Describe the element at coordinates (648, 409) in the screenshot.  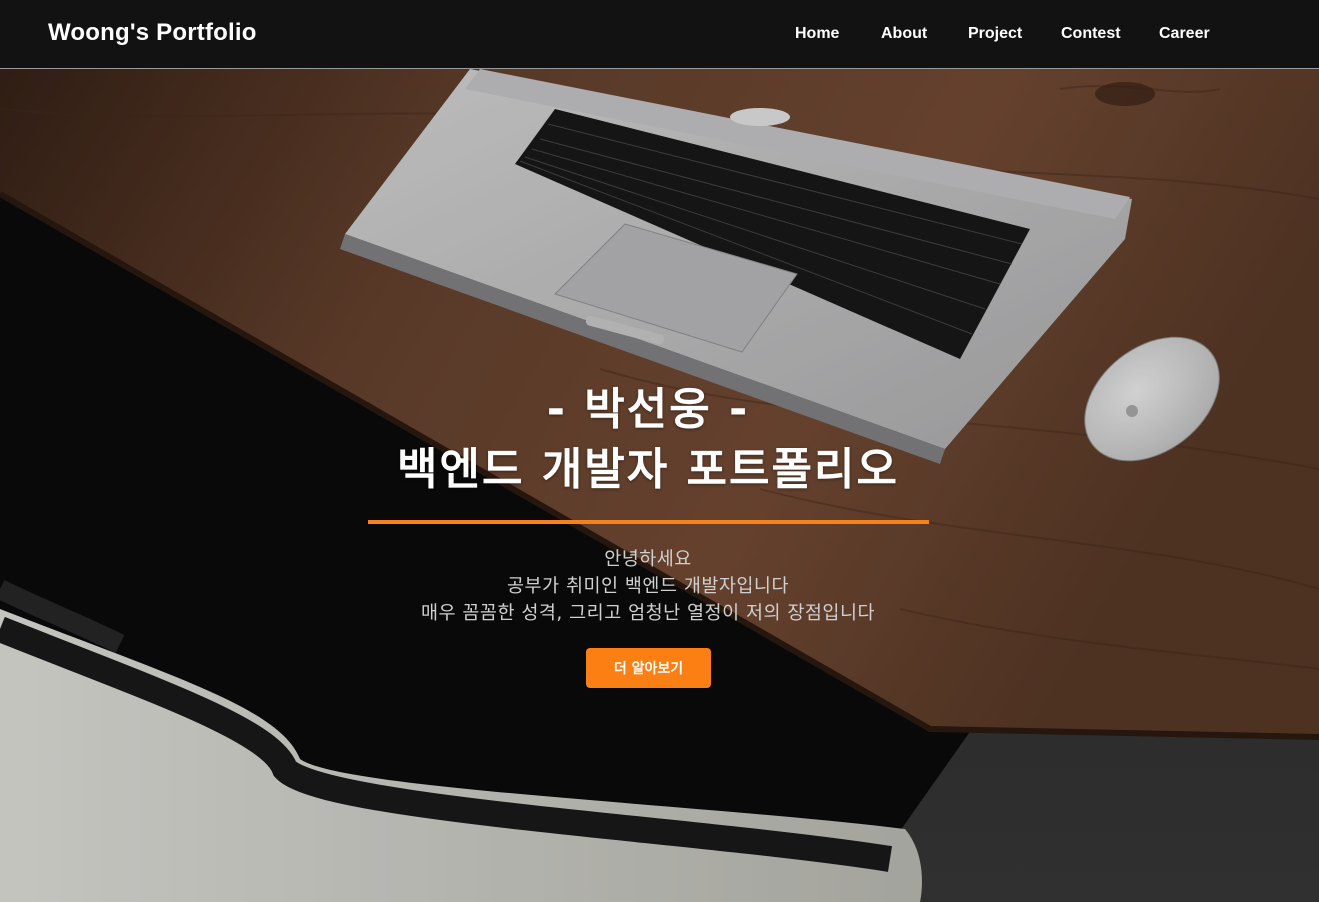
I see `hero-name: - 박선웅 -` at that location.